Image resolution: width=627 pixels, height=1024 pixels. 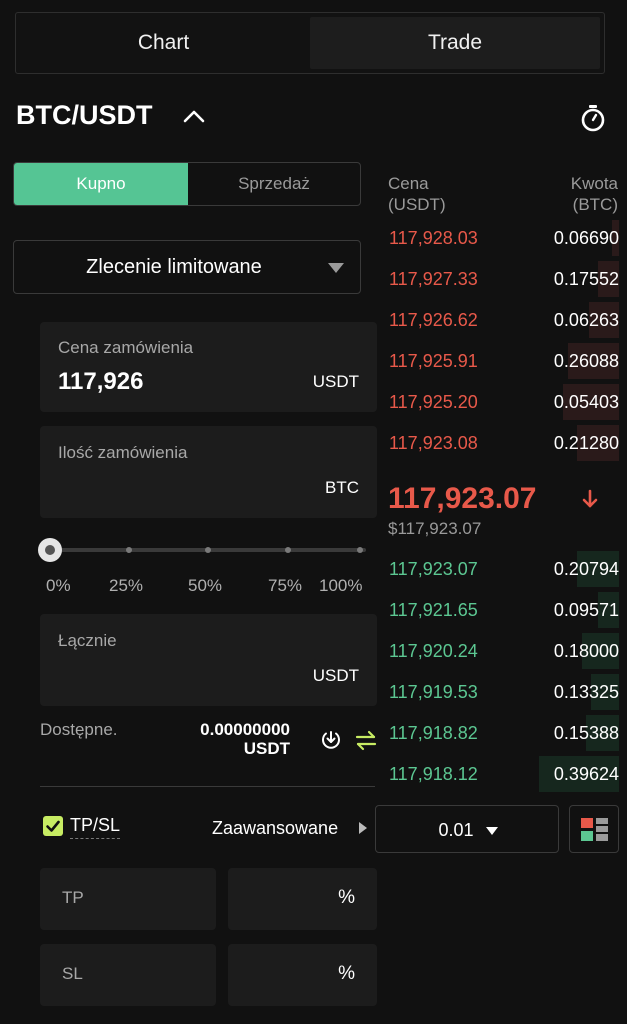 I want to click on order-total-input: Łącznie USDT, so click(x=208, y=660).